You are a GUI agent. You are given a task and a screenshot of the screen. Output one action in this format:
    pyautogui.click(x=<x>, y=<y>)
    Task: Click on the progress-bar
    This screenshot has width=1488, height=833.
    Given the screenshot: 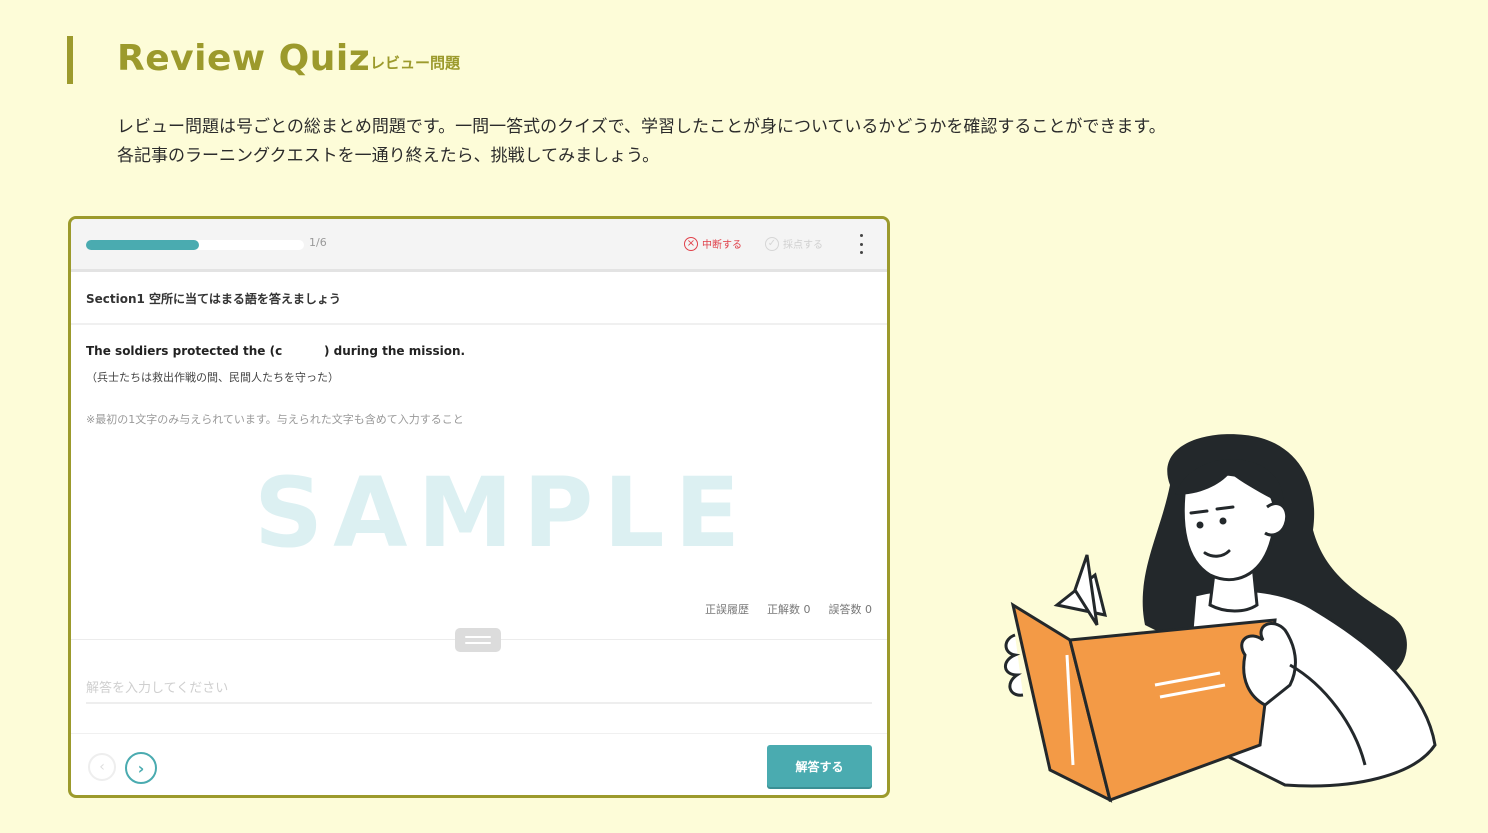 What is the action you would take?
    pyautogui.click(x=195, y=245)
    